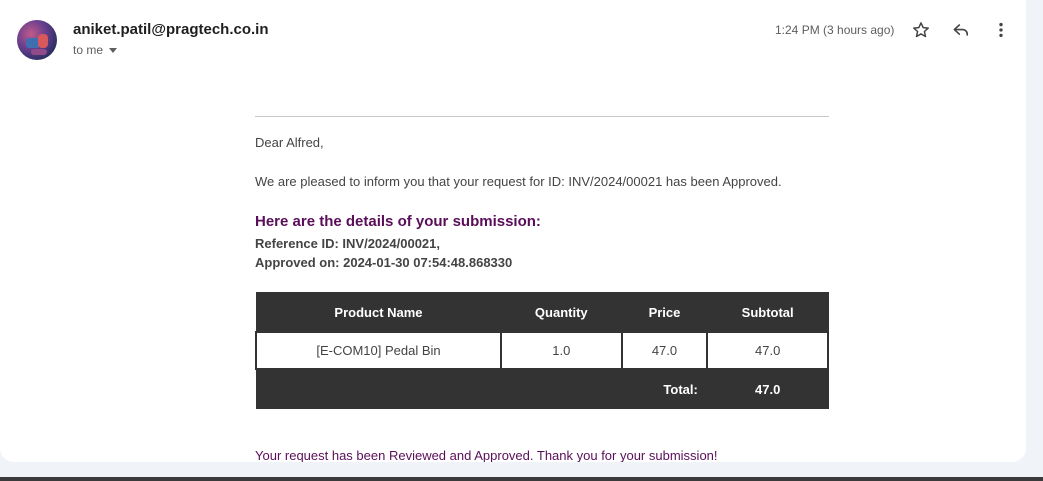 The width and height of the screenshot is (1043, 481). Describe the element at coordinates (561, 312) in the screenshot. I see `column-header-quantity: Quantity` at that location.